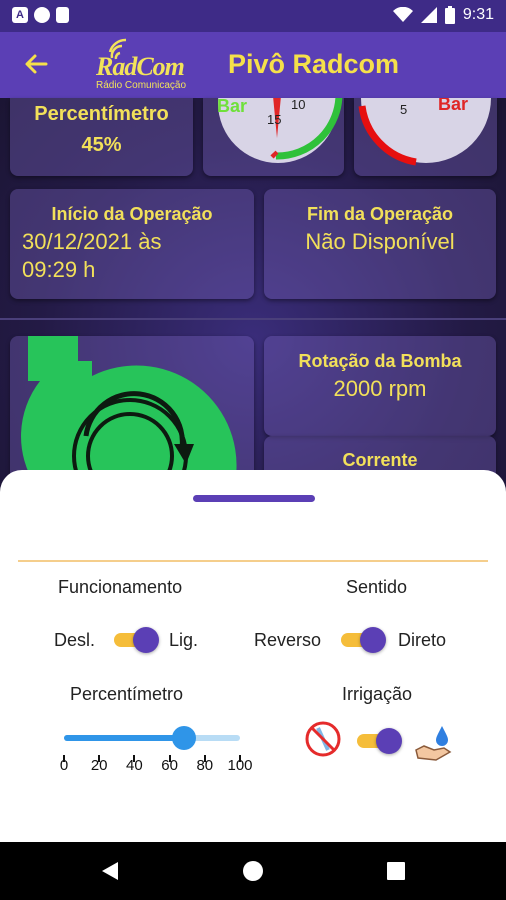 This screenshot has width=506, height=900. I want to click on back-triangle-icon, so click(110, 871).